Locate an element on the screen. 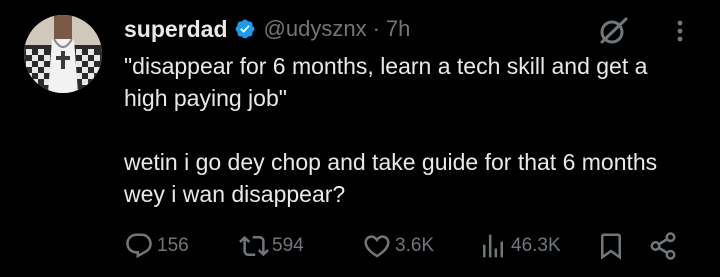  retweet-button: 594 is located at coordinates (271, 246).